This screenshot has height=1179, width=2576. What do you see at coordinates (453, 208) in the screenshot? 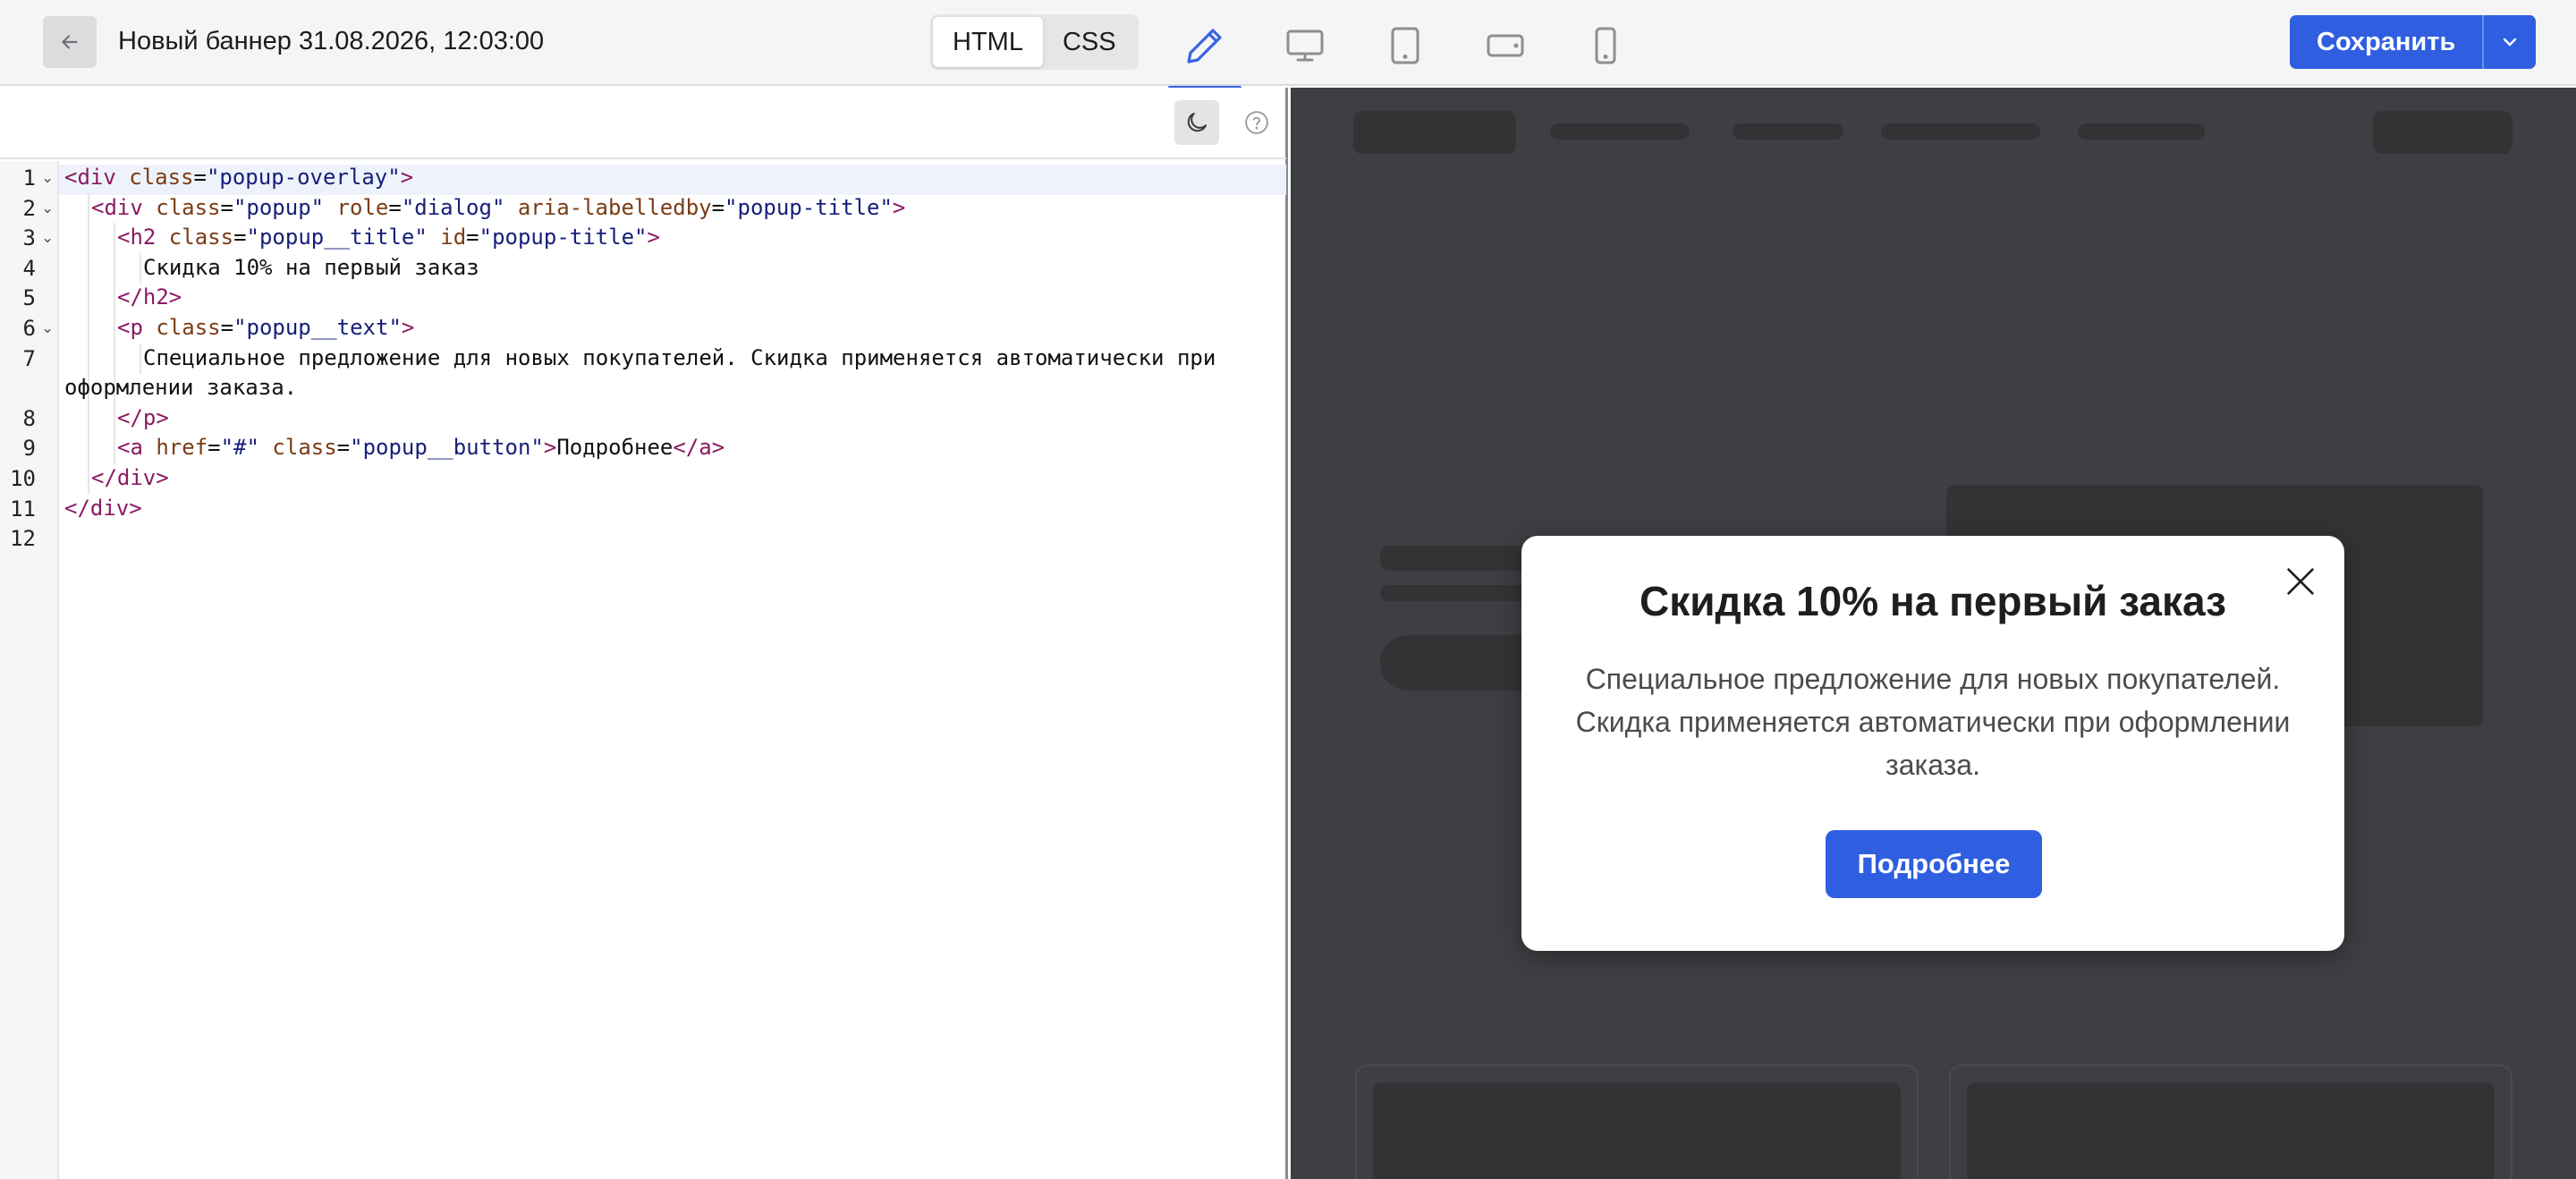
I see `code-token: "dialog"` at bounding box center [453, 208].